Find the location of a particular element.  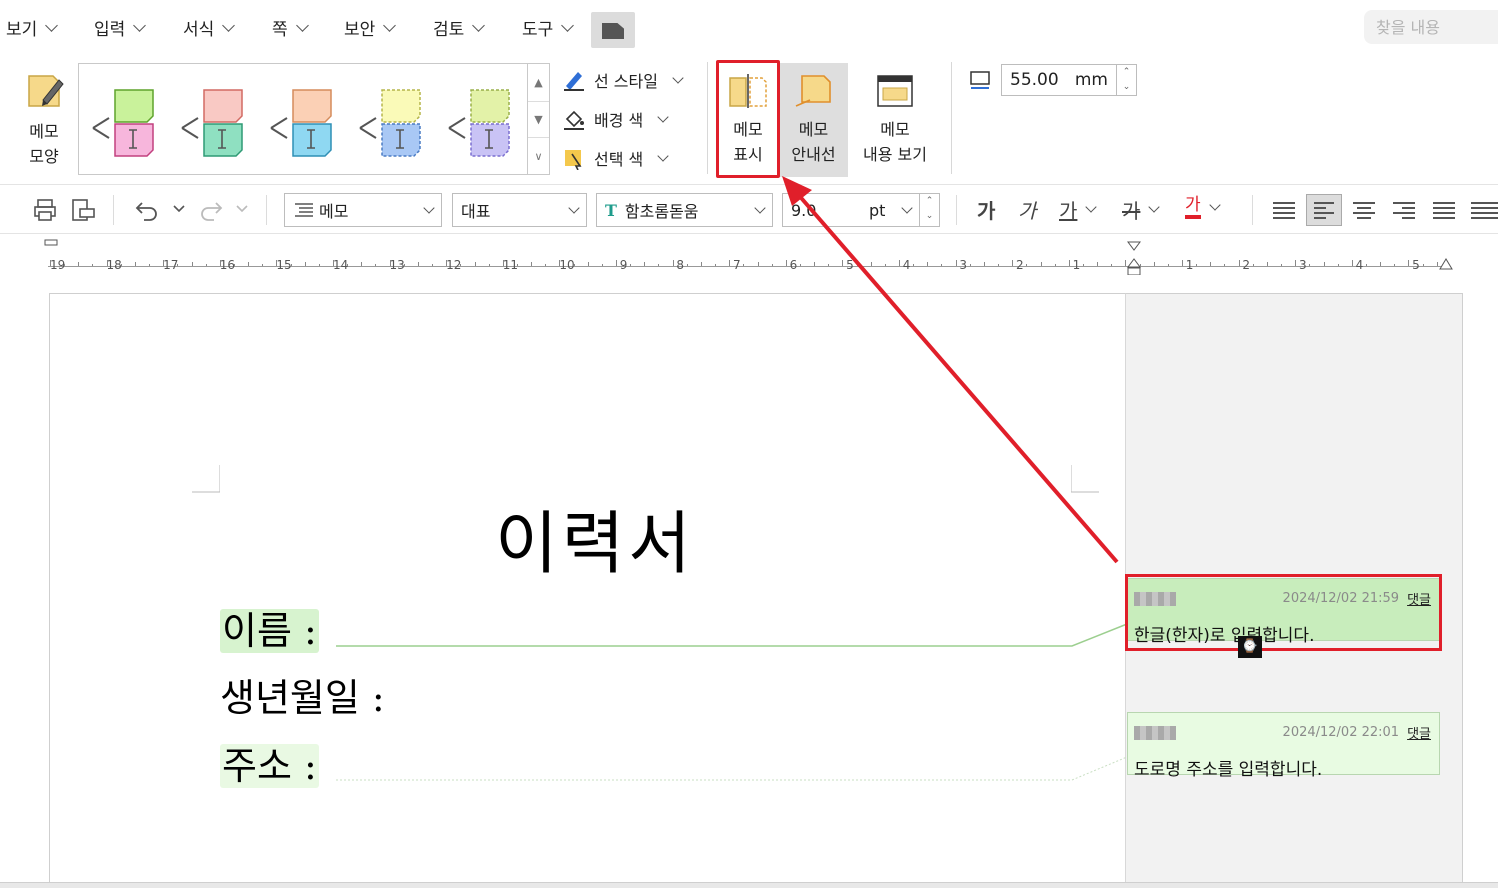

background-color-button: 배경 색 is located at coordinates (615, 119).